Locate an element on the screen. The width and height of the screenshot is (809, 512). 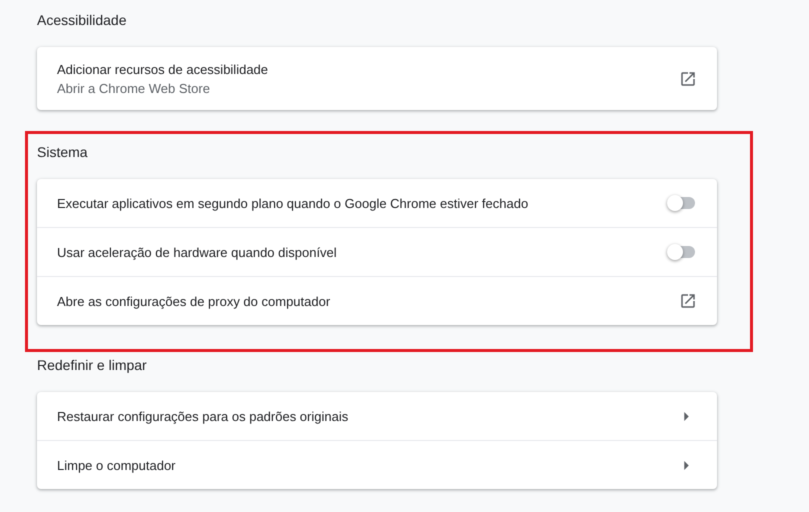
setting-label: Adicionar recursos de acessibilidade is located at coordinates (162, 69).